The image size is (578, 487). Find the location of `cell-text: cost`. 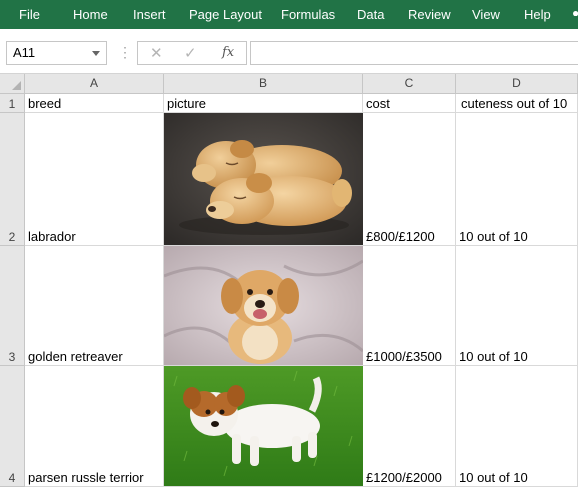

cell-text: cost is located at coordinates (378, 103).